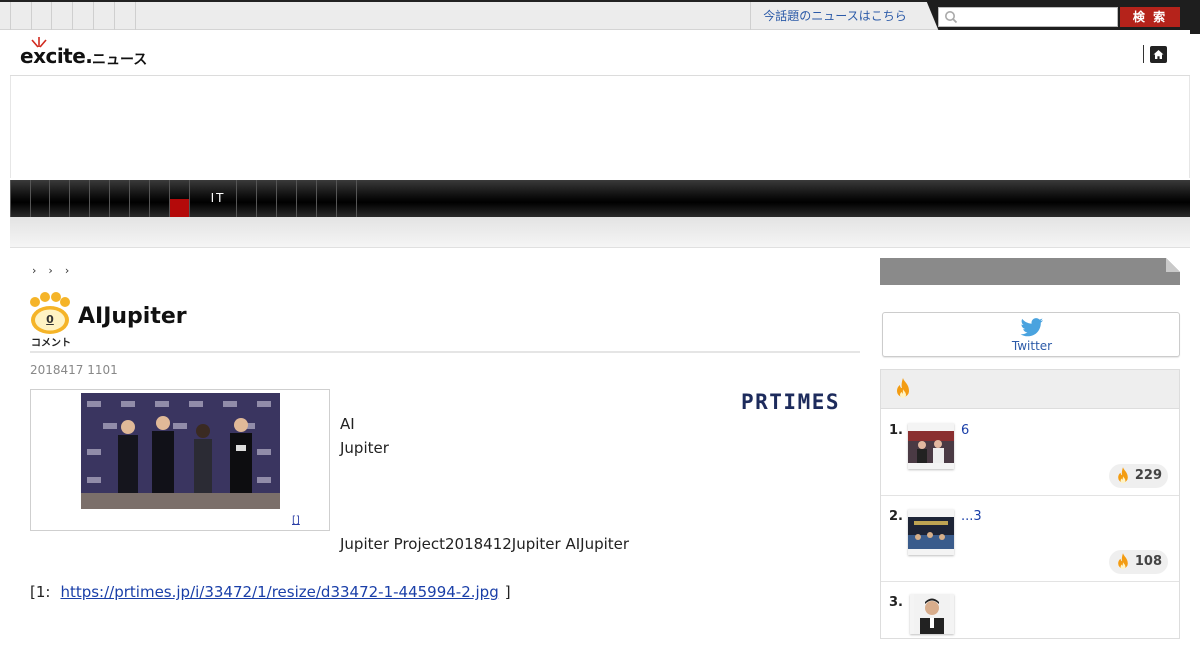  I want to click on trending-news-link: 今話題のニュースはこちら, so click(834, 16).